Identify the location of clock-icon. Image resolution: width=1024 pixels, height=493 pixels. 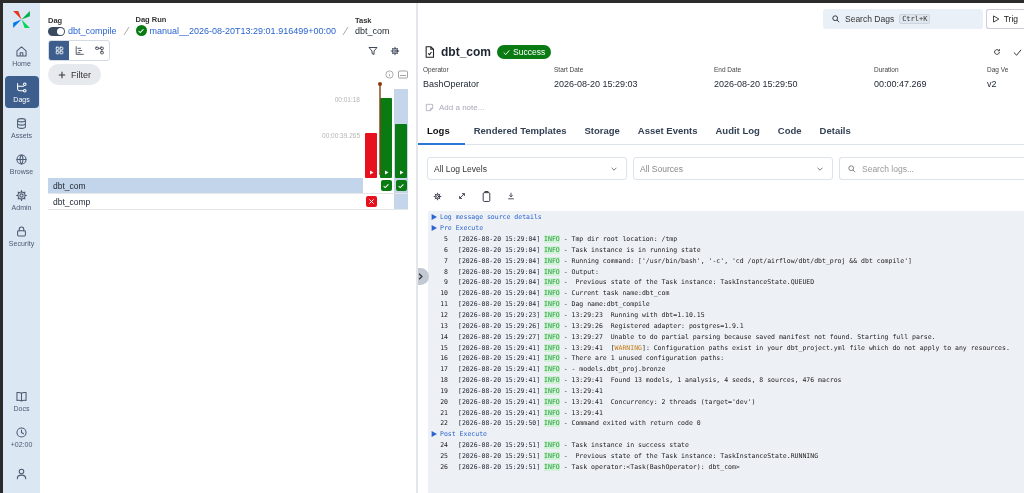
(21, 432).